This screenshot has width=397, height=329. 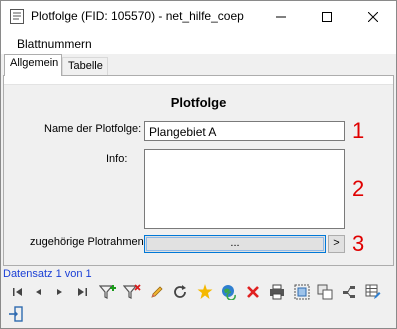 I want to click on form-heading: Plotfolge, so click(x=198, y=102).